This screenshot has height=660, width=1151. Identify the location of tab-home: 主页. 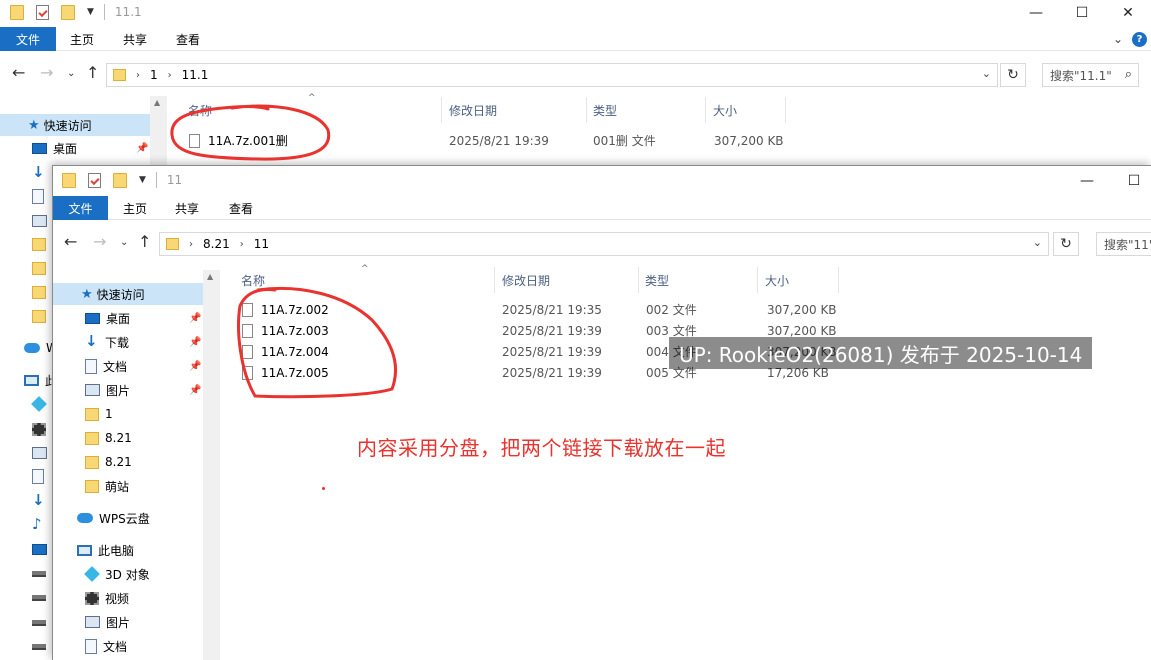
(82, 39).